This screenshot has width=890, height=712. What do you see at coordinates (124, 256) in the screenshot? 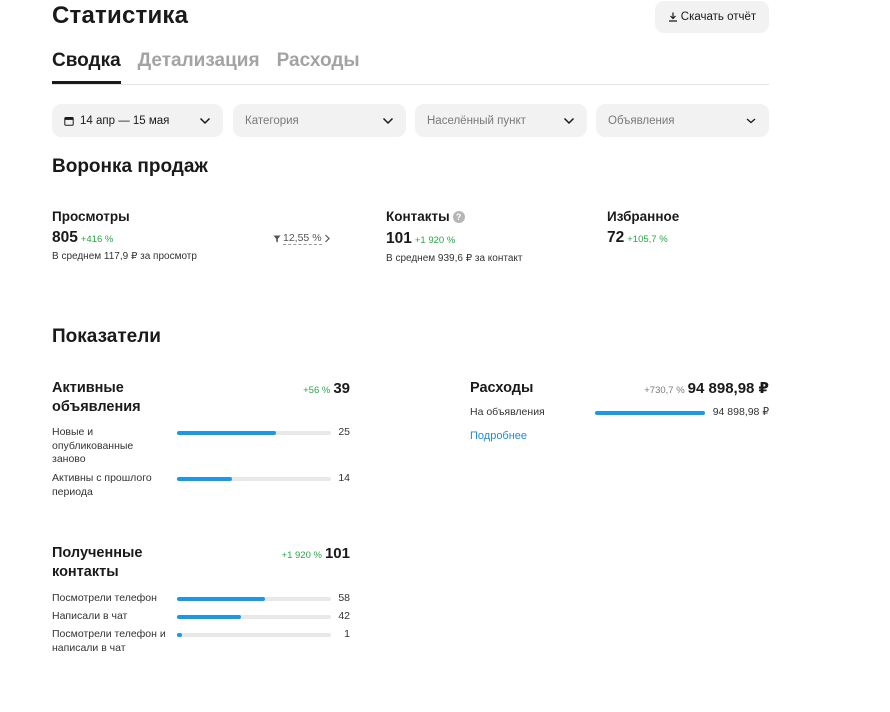
I see `views-average: В среднем 117,9 ₽ за просмотр` at bounding box center [124, 256].